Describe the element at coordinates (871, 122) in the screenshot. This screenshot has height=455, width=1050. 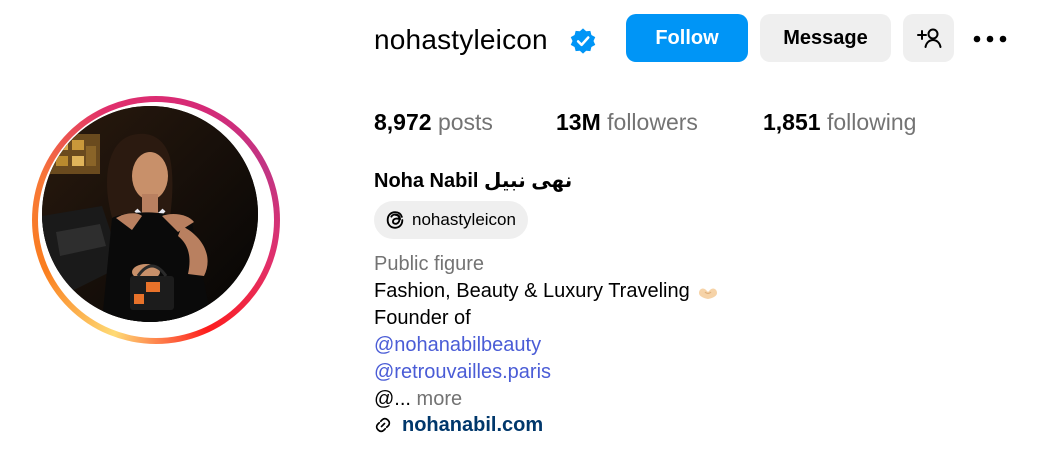
I see `following-label: following` at that location.